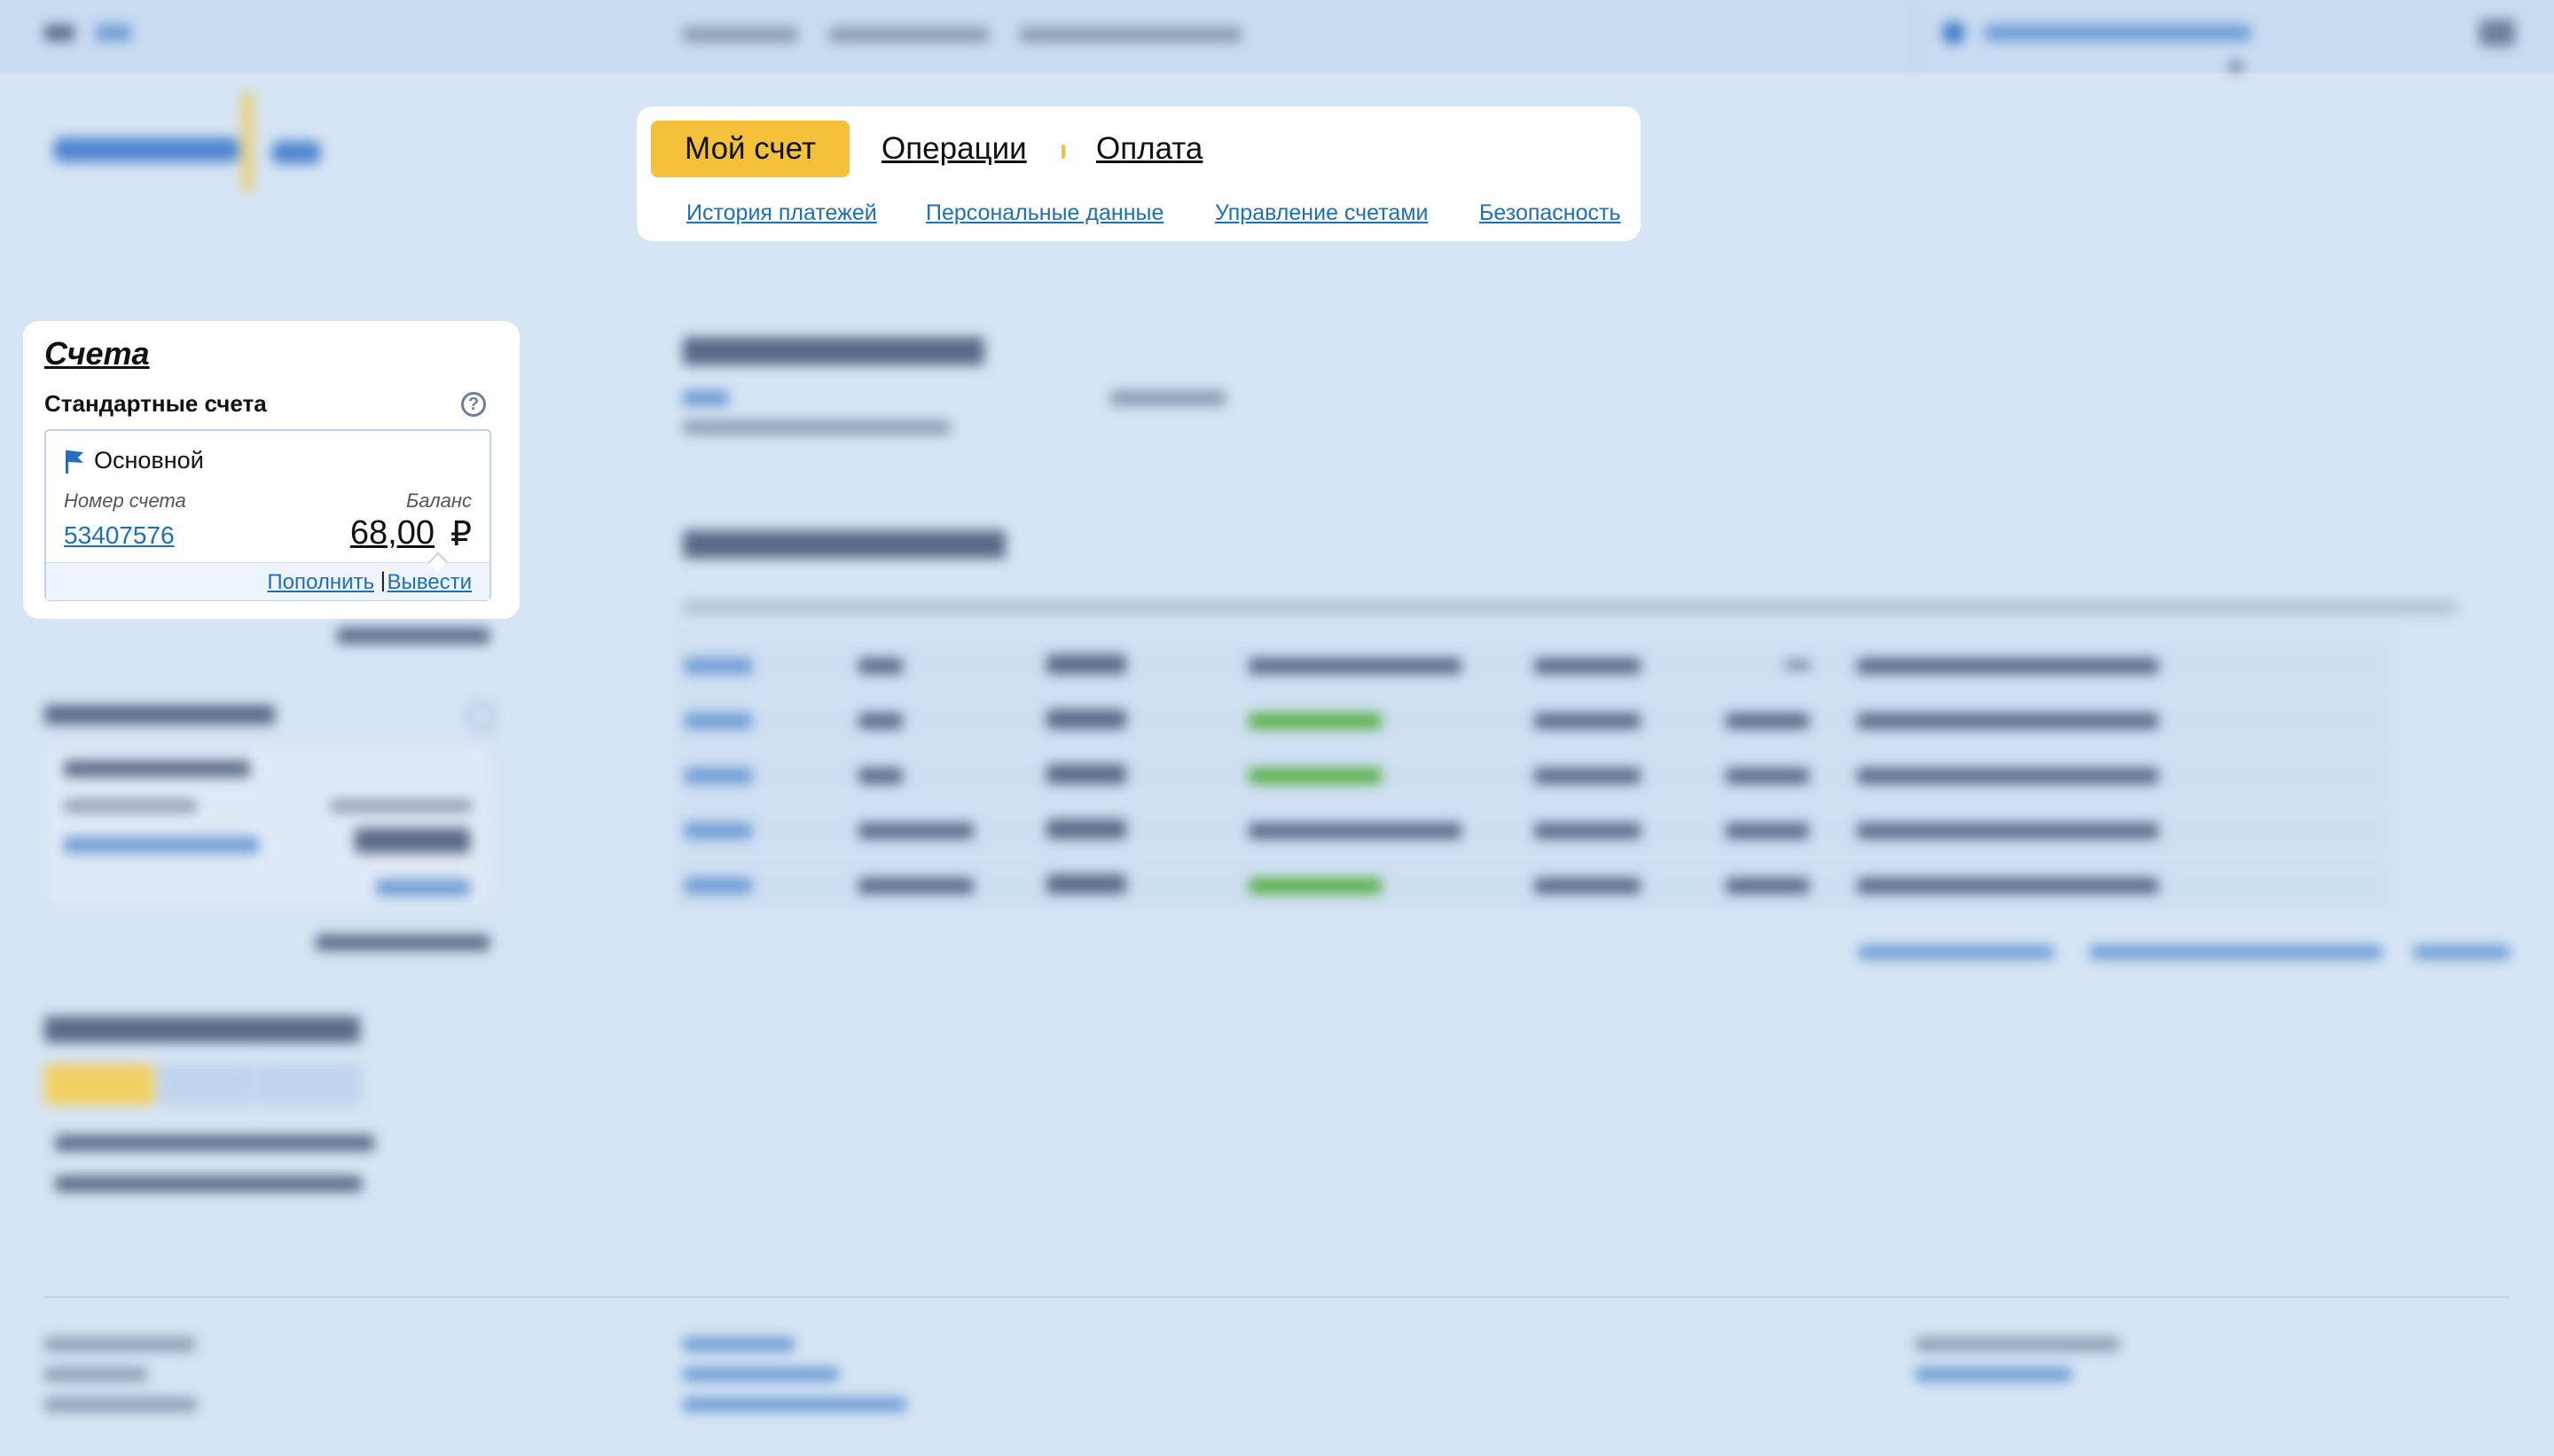  What do you see at coordinates (1915, 36) in the screenshot?
I see `top-bar-divider` at bounding box center [1915, 36].